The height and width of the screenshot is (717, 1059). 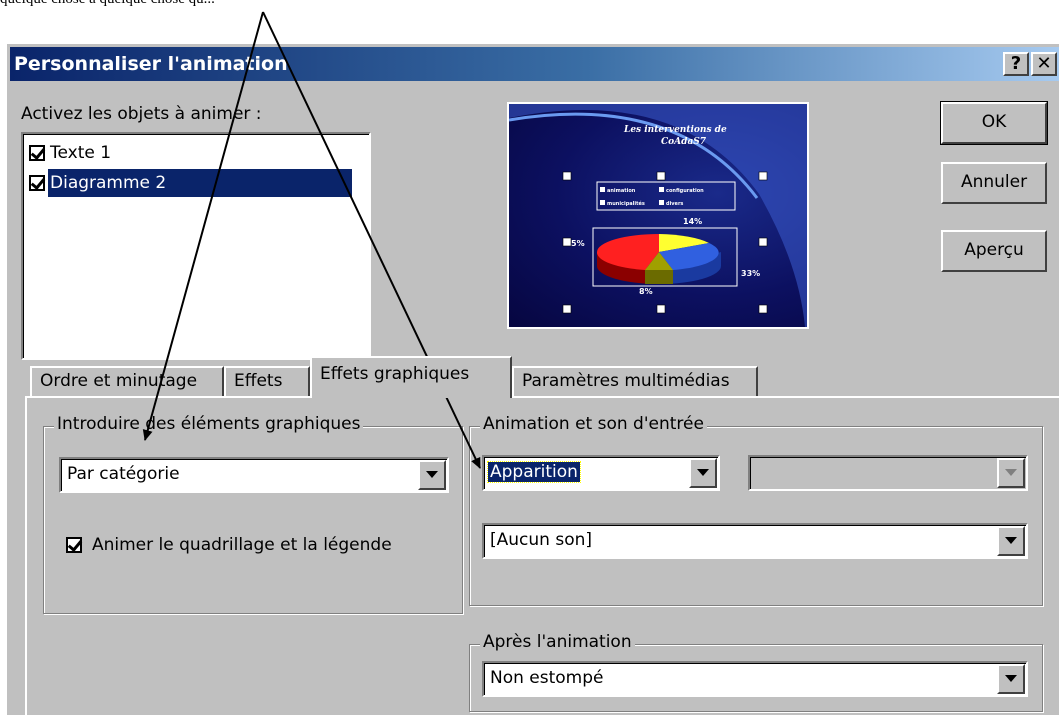 What do you see at coordinates (750, 273) in the screenshot?
I see `pct-label-right: 33%` at bounding box center [750, 273].